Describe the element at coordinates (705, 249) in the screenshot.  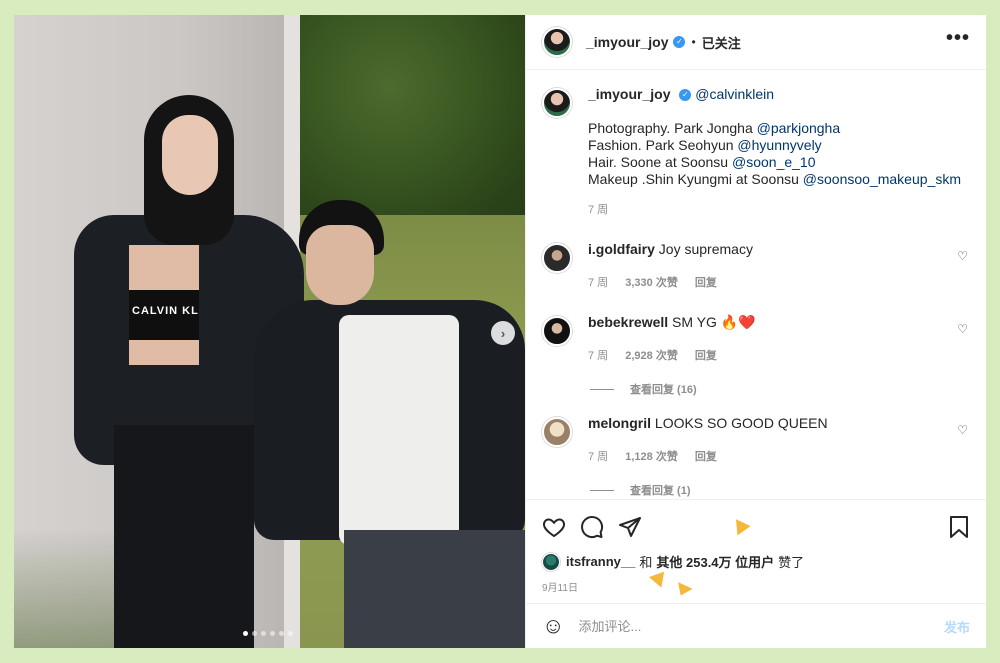
I see `comment-text: Joy supremacy` at that location.